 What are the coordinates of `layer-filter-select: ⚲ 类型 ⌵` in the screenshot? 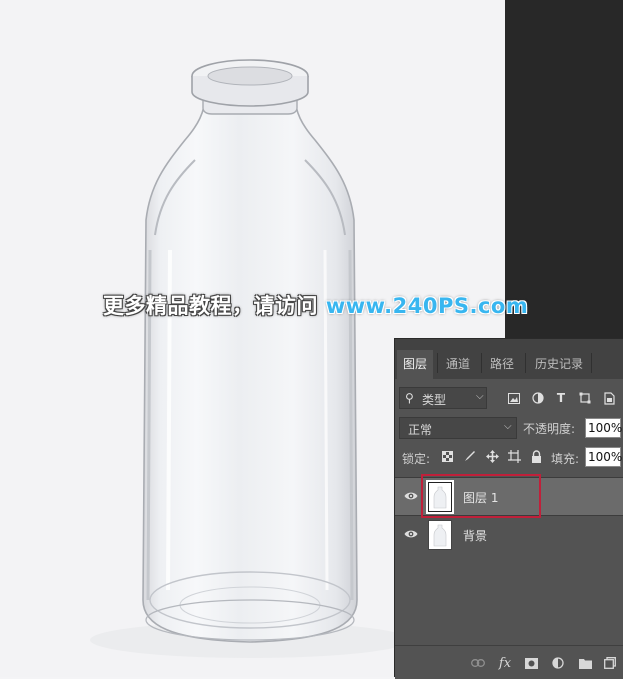 It's located at (443, 398).